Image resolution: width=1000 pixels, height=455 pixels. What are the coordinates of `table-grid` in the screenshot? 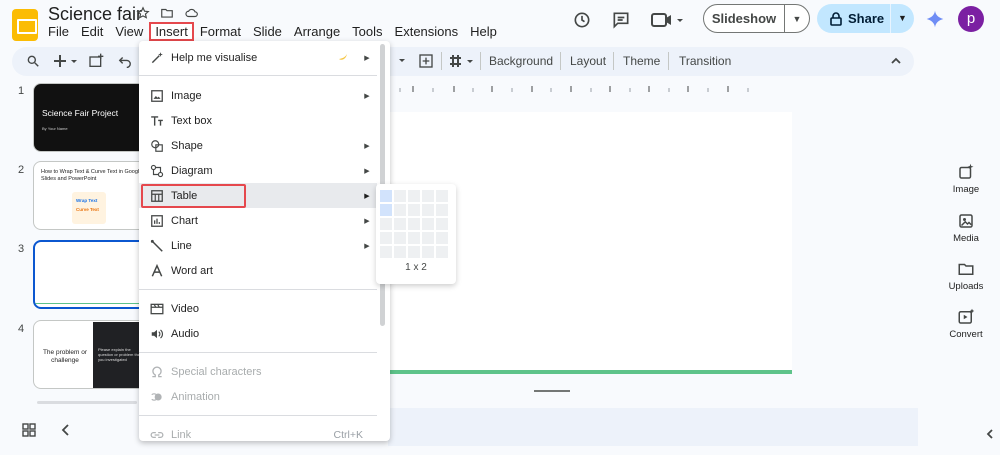 It's located at (414, 224).